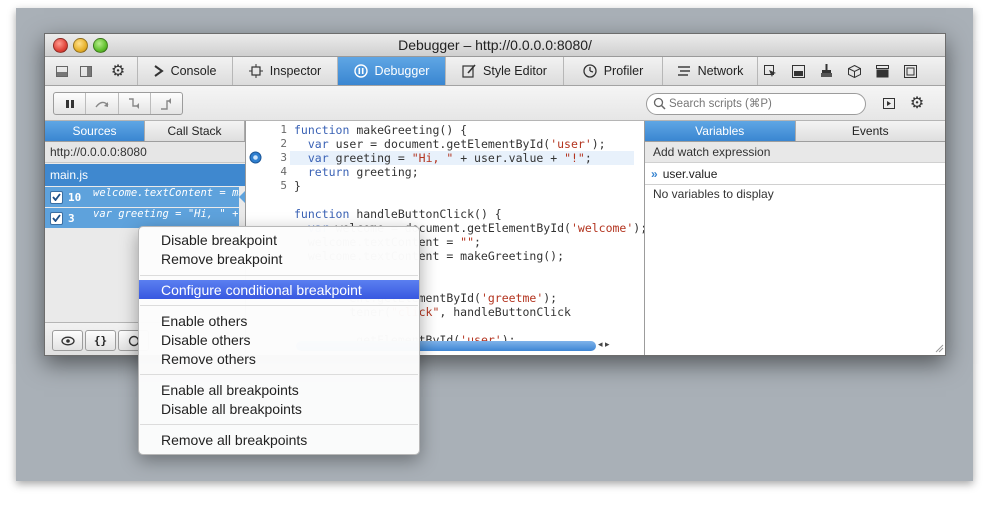 The height and width of the screenshot is (505, 989). I want to click on sources-tabs: Sources Call Stack, so click(145, 131).